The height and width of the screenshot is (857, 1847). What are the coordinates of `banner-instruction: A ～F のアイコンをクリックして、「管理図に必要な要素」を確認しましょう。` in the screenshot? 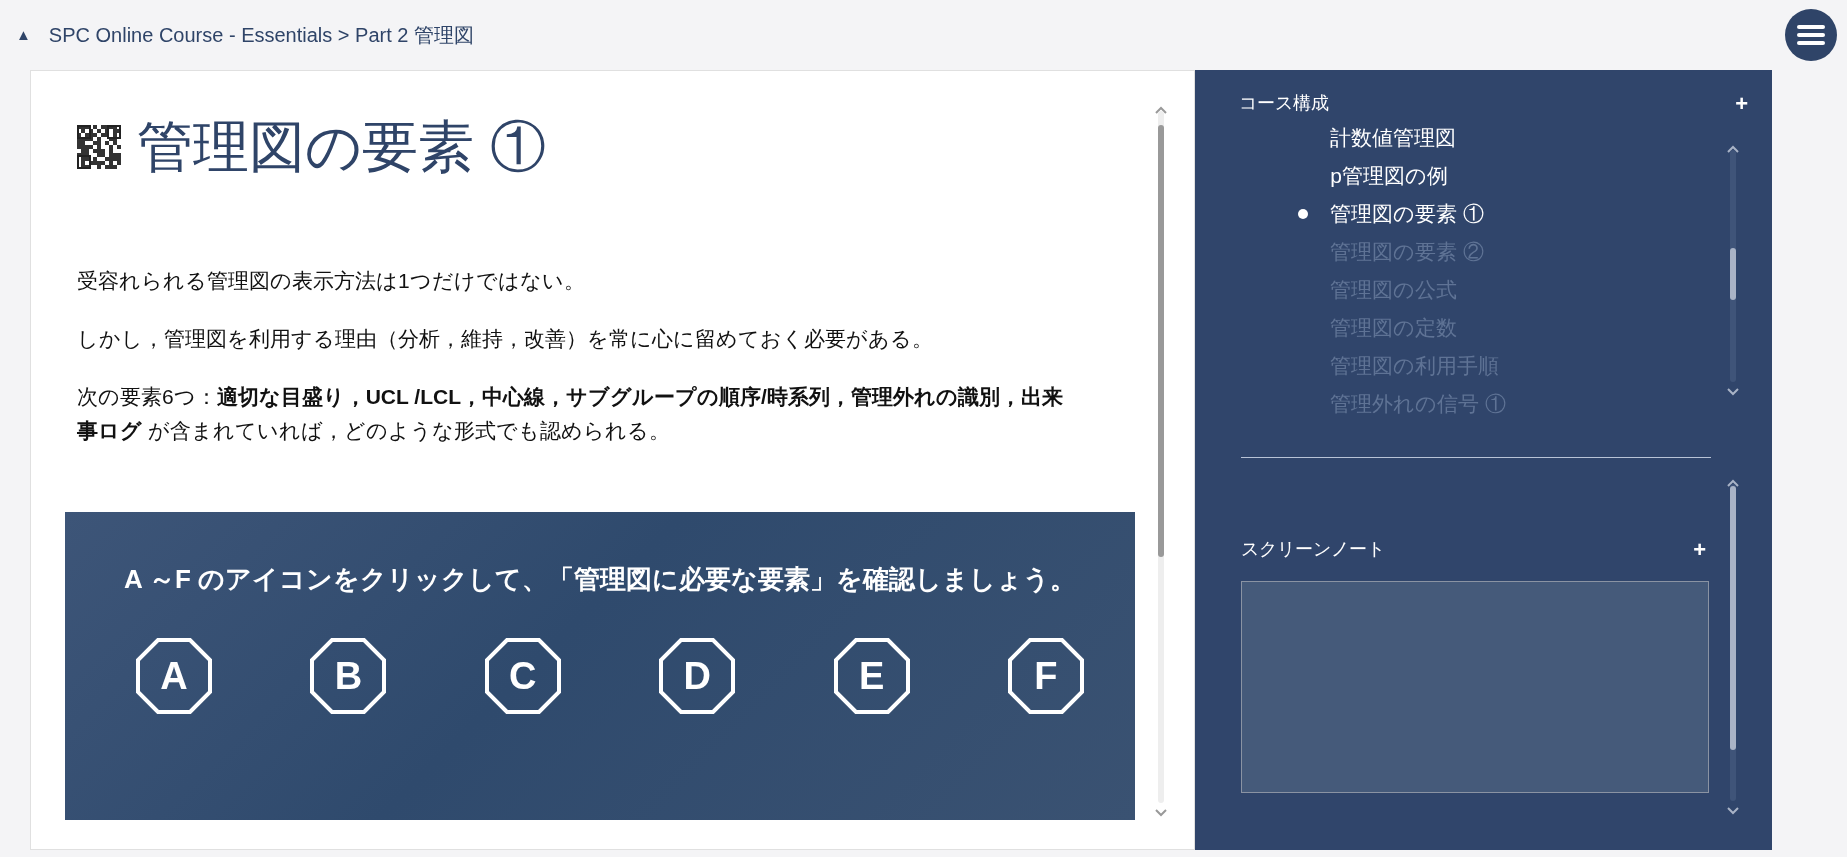 It's located at (600, 580).